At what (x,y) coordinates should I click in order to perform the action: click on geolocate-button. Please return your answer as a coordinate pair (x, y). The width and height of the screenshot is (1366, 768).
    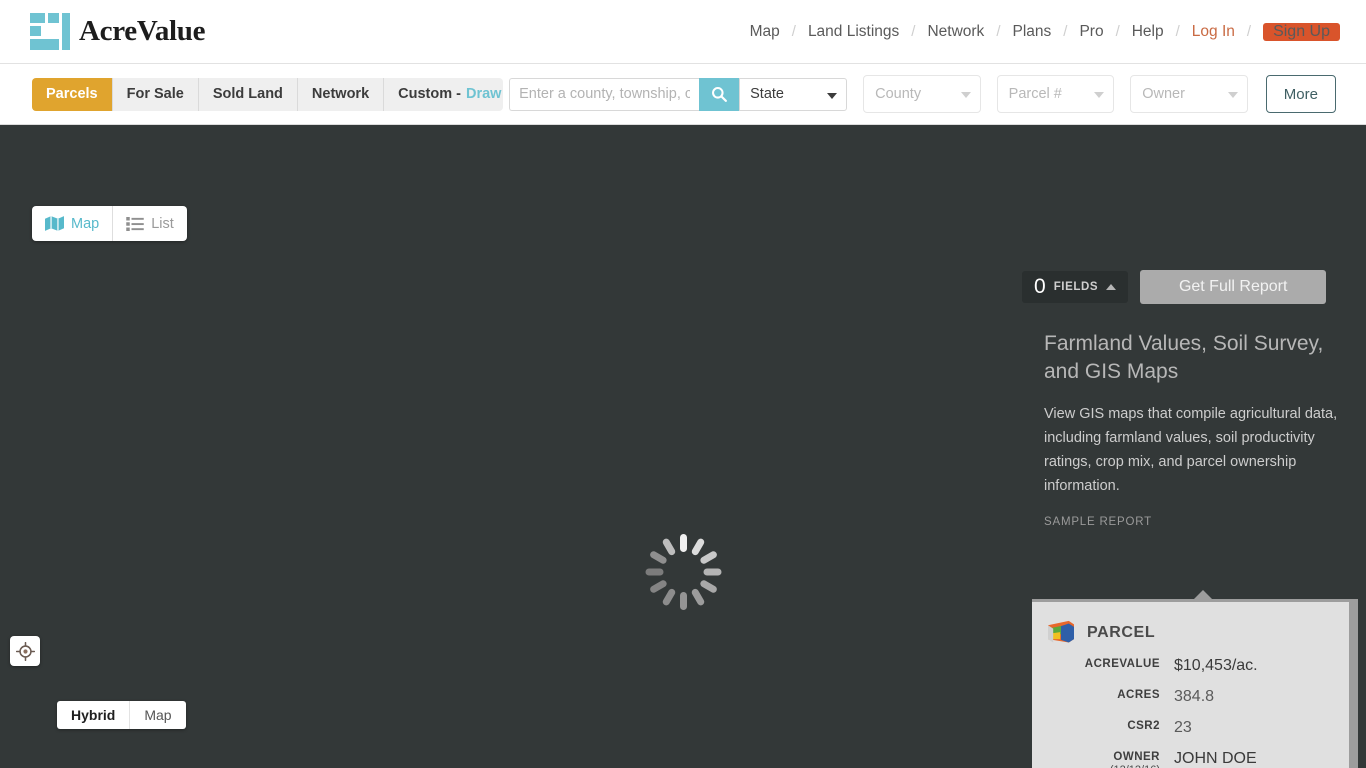
    Looking at the image, I should click on (25, 651).